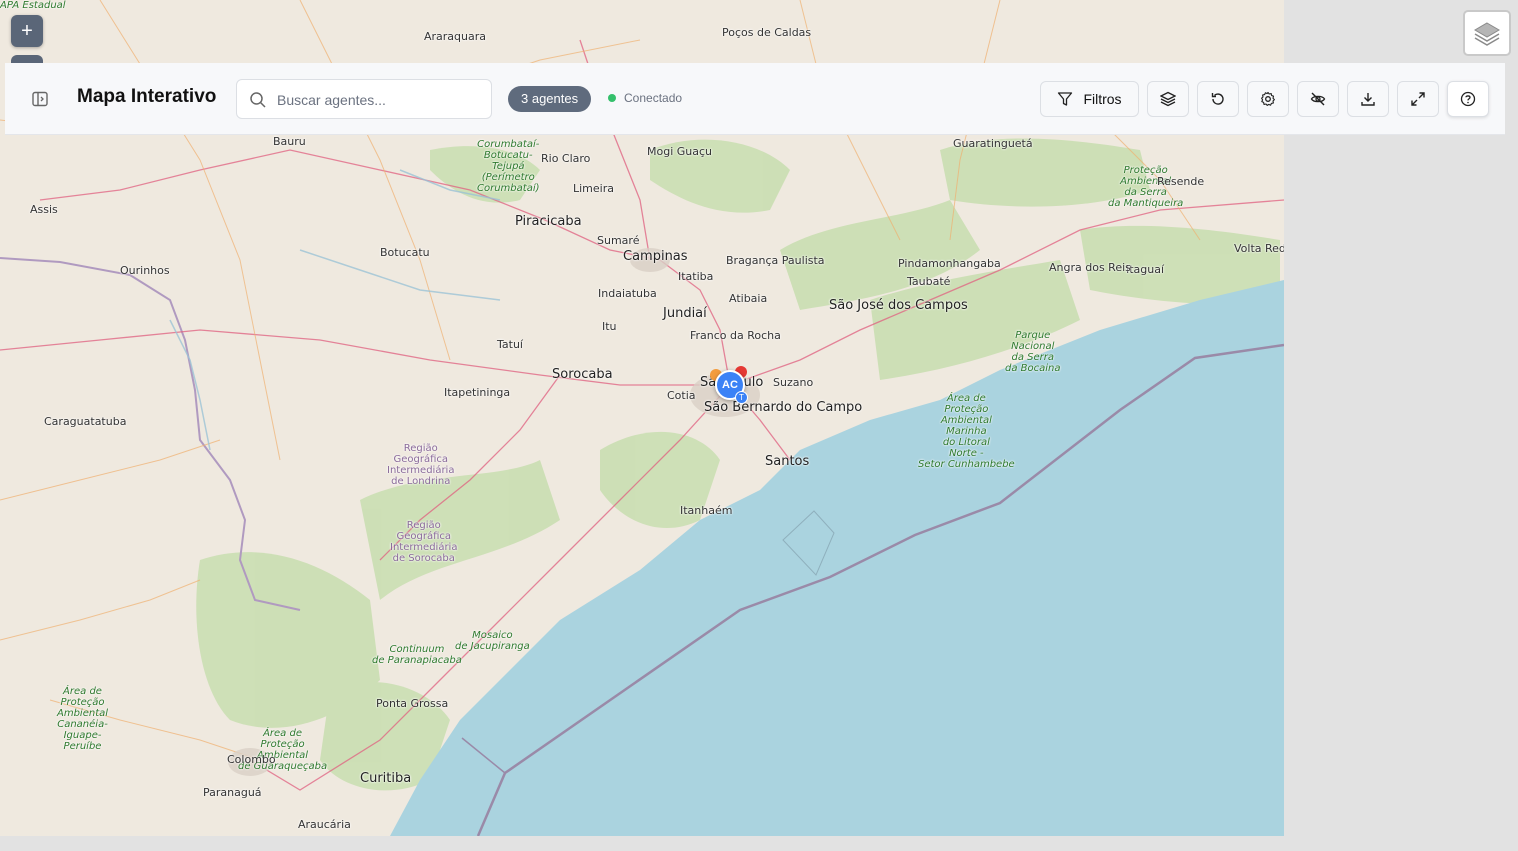  Describe the element at coordinates (783, 407) in the screenshot. I see `map-place-label: São Bernardo do Campo` at that location.